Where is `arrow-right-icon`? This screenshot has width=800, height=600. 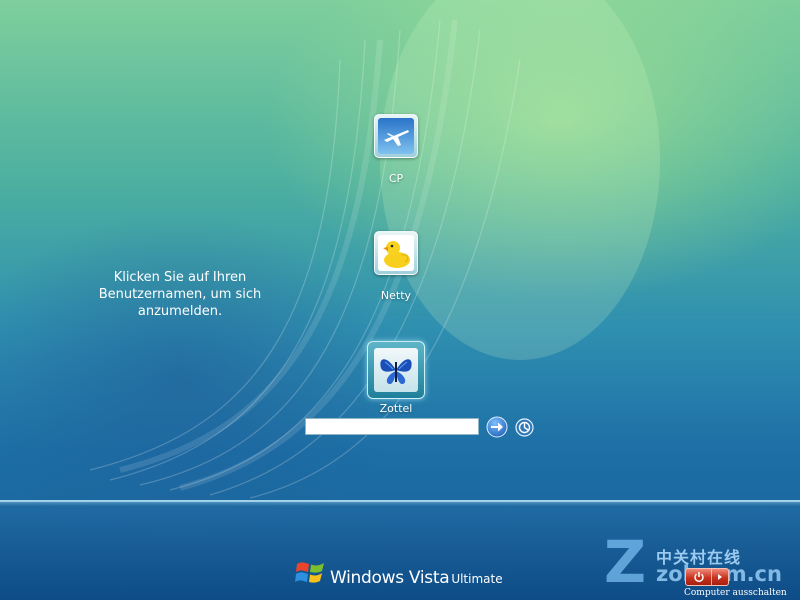
arrow-right-icon is located at coordinates (497, 427).